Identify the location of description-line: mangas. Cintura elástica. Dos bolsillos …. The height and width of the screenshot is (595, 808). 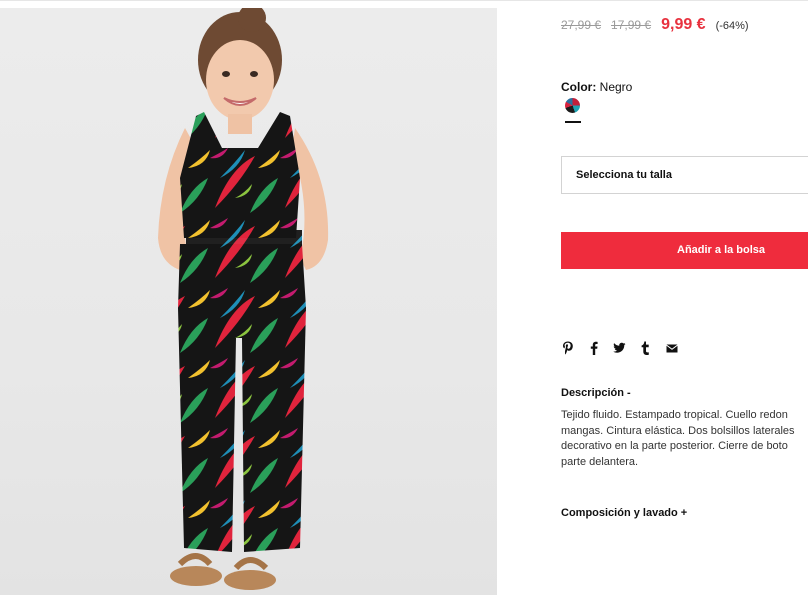
(678, 430).